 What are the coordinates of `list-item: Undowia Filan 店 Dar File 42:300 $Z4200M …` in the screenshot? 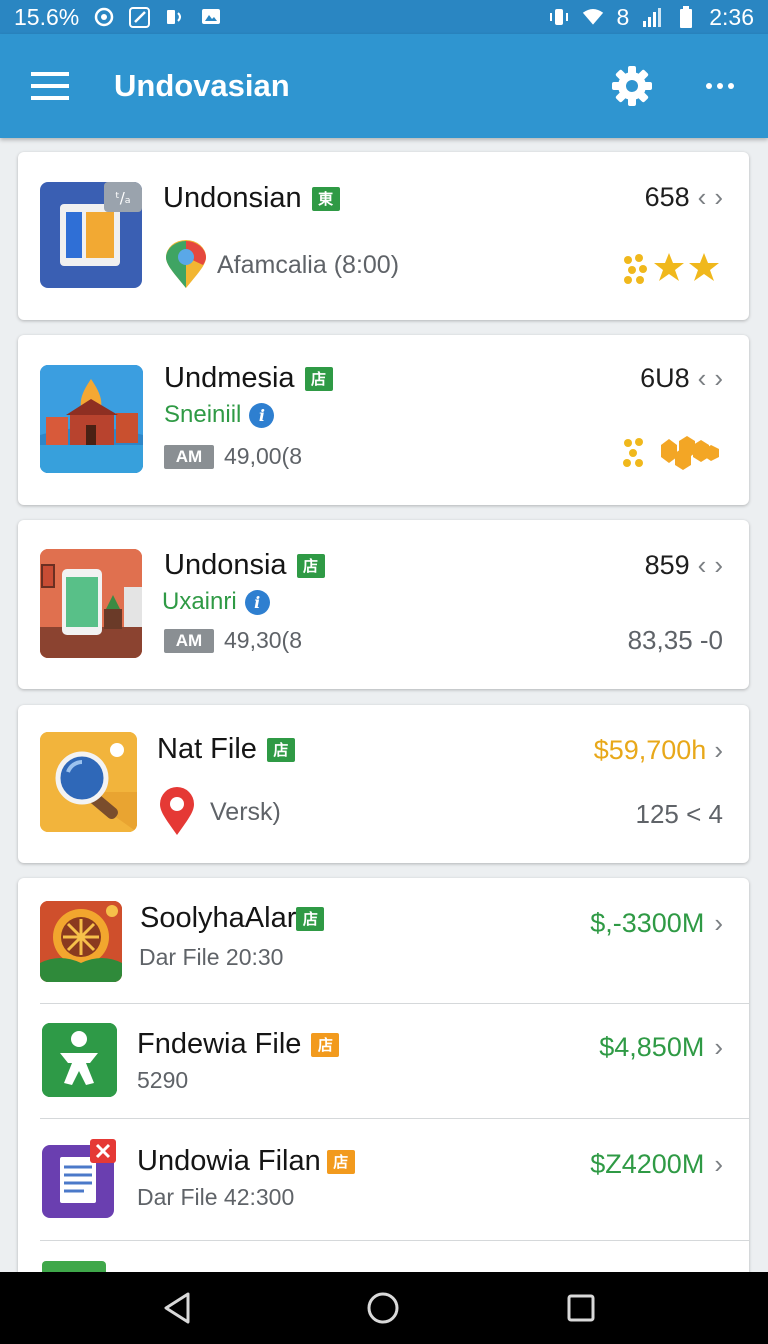 It's located at (383, 1180).